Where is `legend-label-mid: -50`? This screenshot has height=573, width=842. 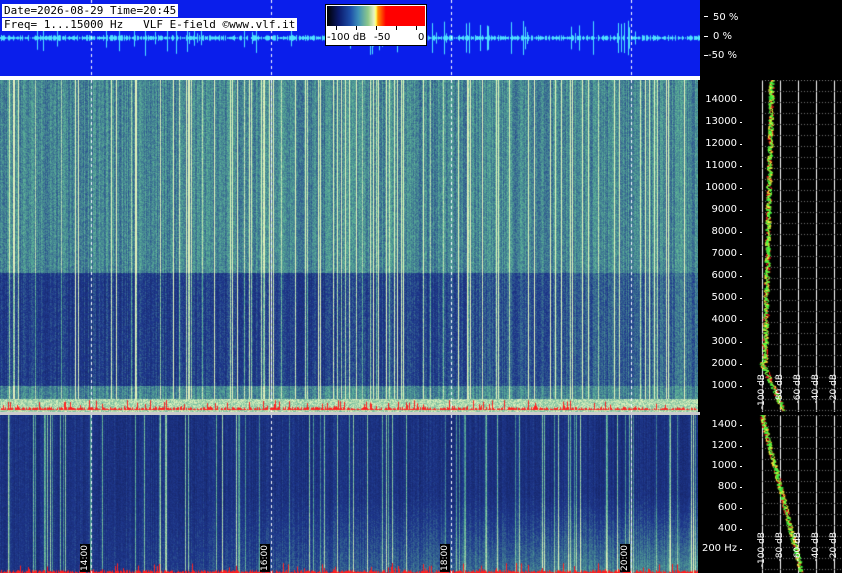
legend-label-mid: -50 is located at coordinates (382, 37).